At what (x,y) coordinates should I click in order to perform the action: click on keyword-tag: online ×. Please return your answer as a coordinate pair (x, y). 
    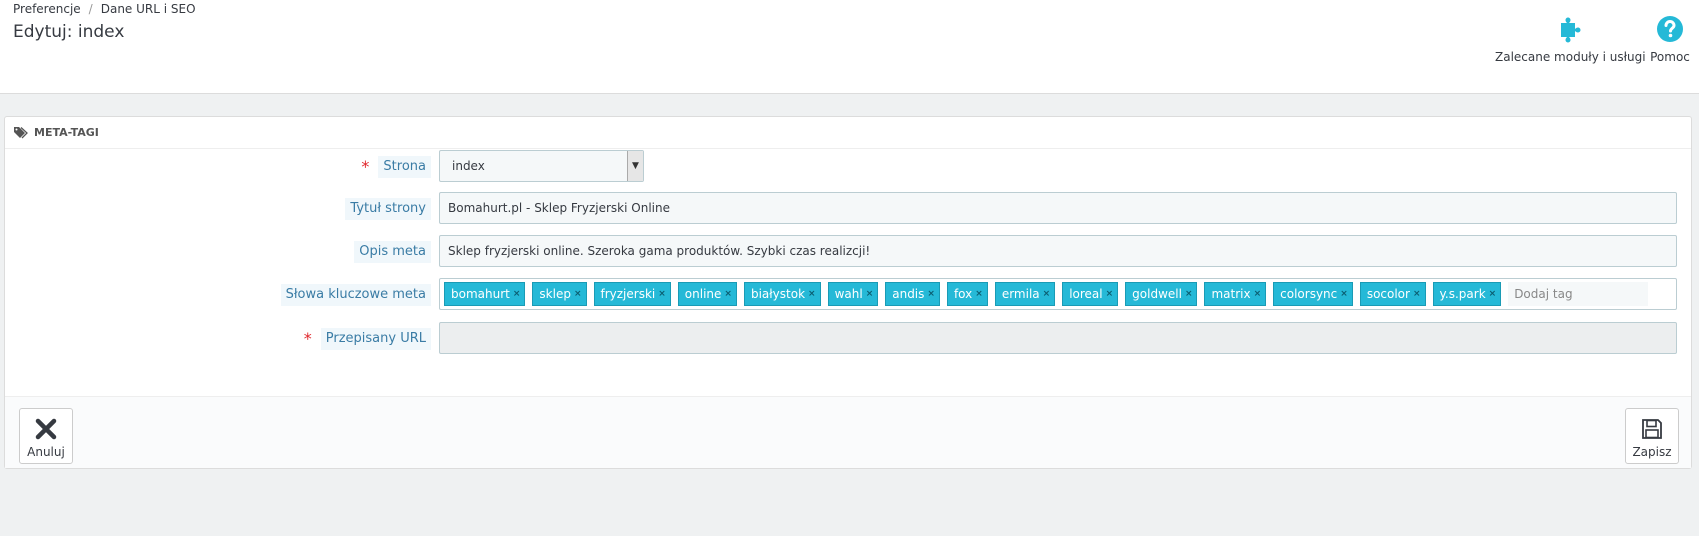
    Looking at the image, I should click on (707, 294).